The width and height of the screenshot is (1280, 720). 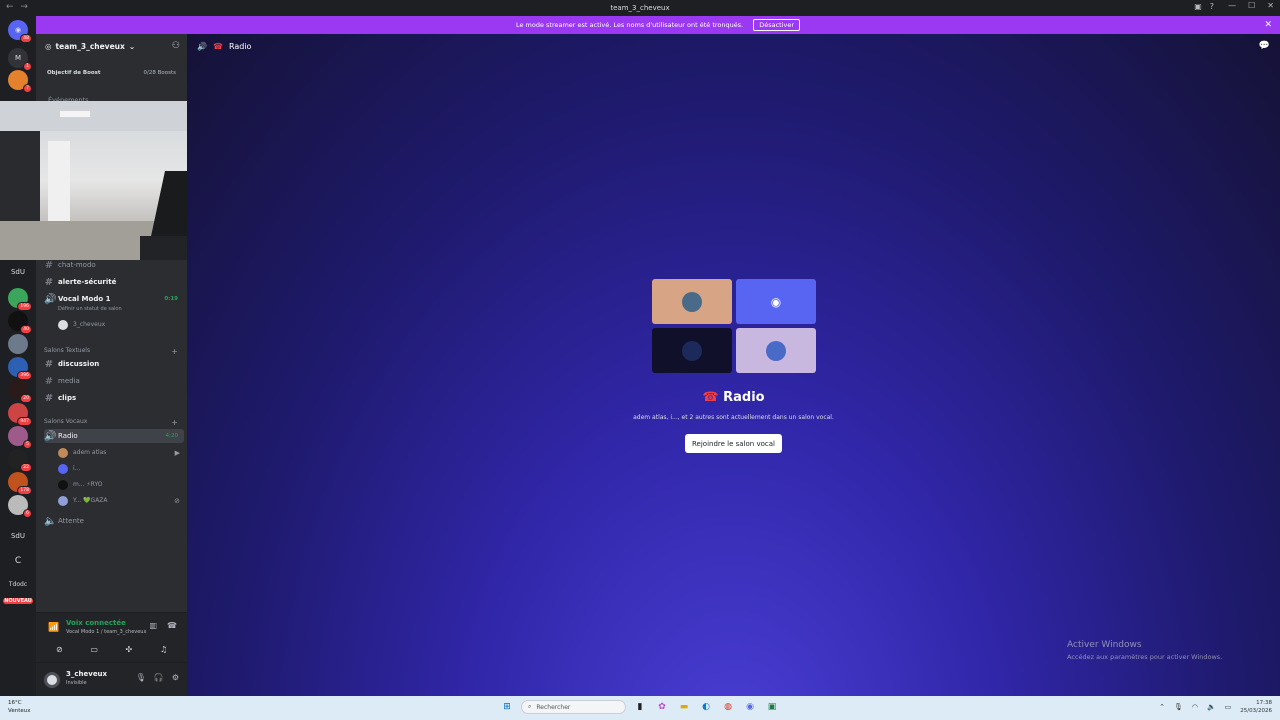 I want to click on back-forward-icon: ← →, so click(x=18, y=7).